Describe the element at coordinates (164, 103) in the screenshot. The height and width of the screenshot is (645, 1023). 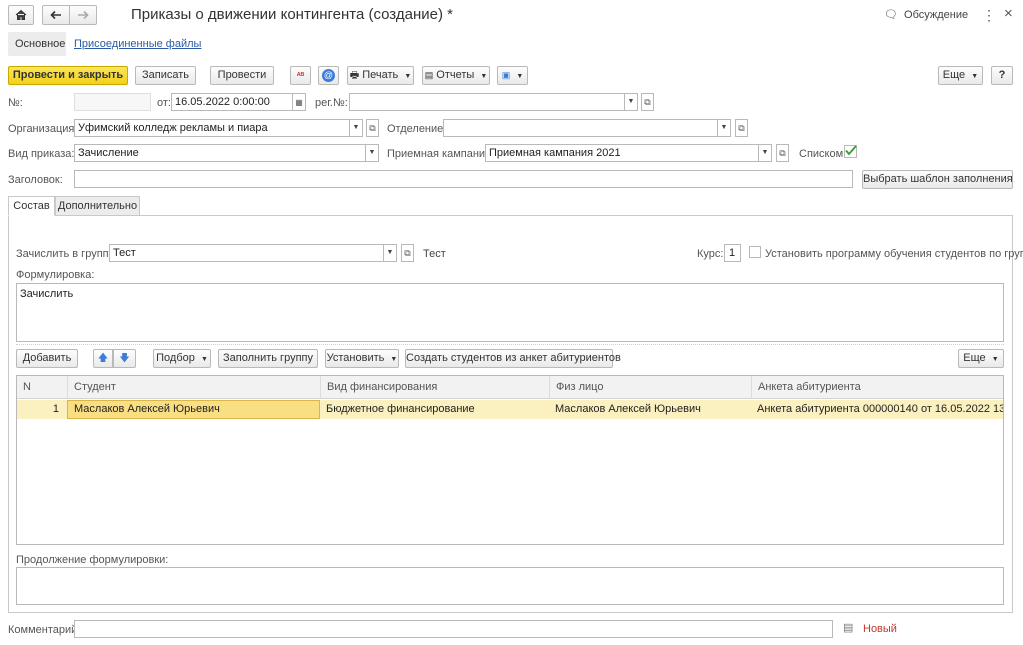
I see `date-label: от:` at that location.